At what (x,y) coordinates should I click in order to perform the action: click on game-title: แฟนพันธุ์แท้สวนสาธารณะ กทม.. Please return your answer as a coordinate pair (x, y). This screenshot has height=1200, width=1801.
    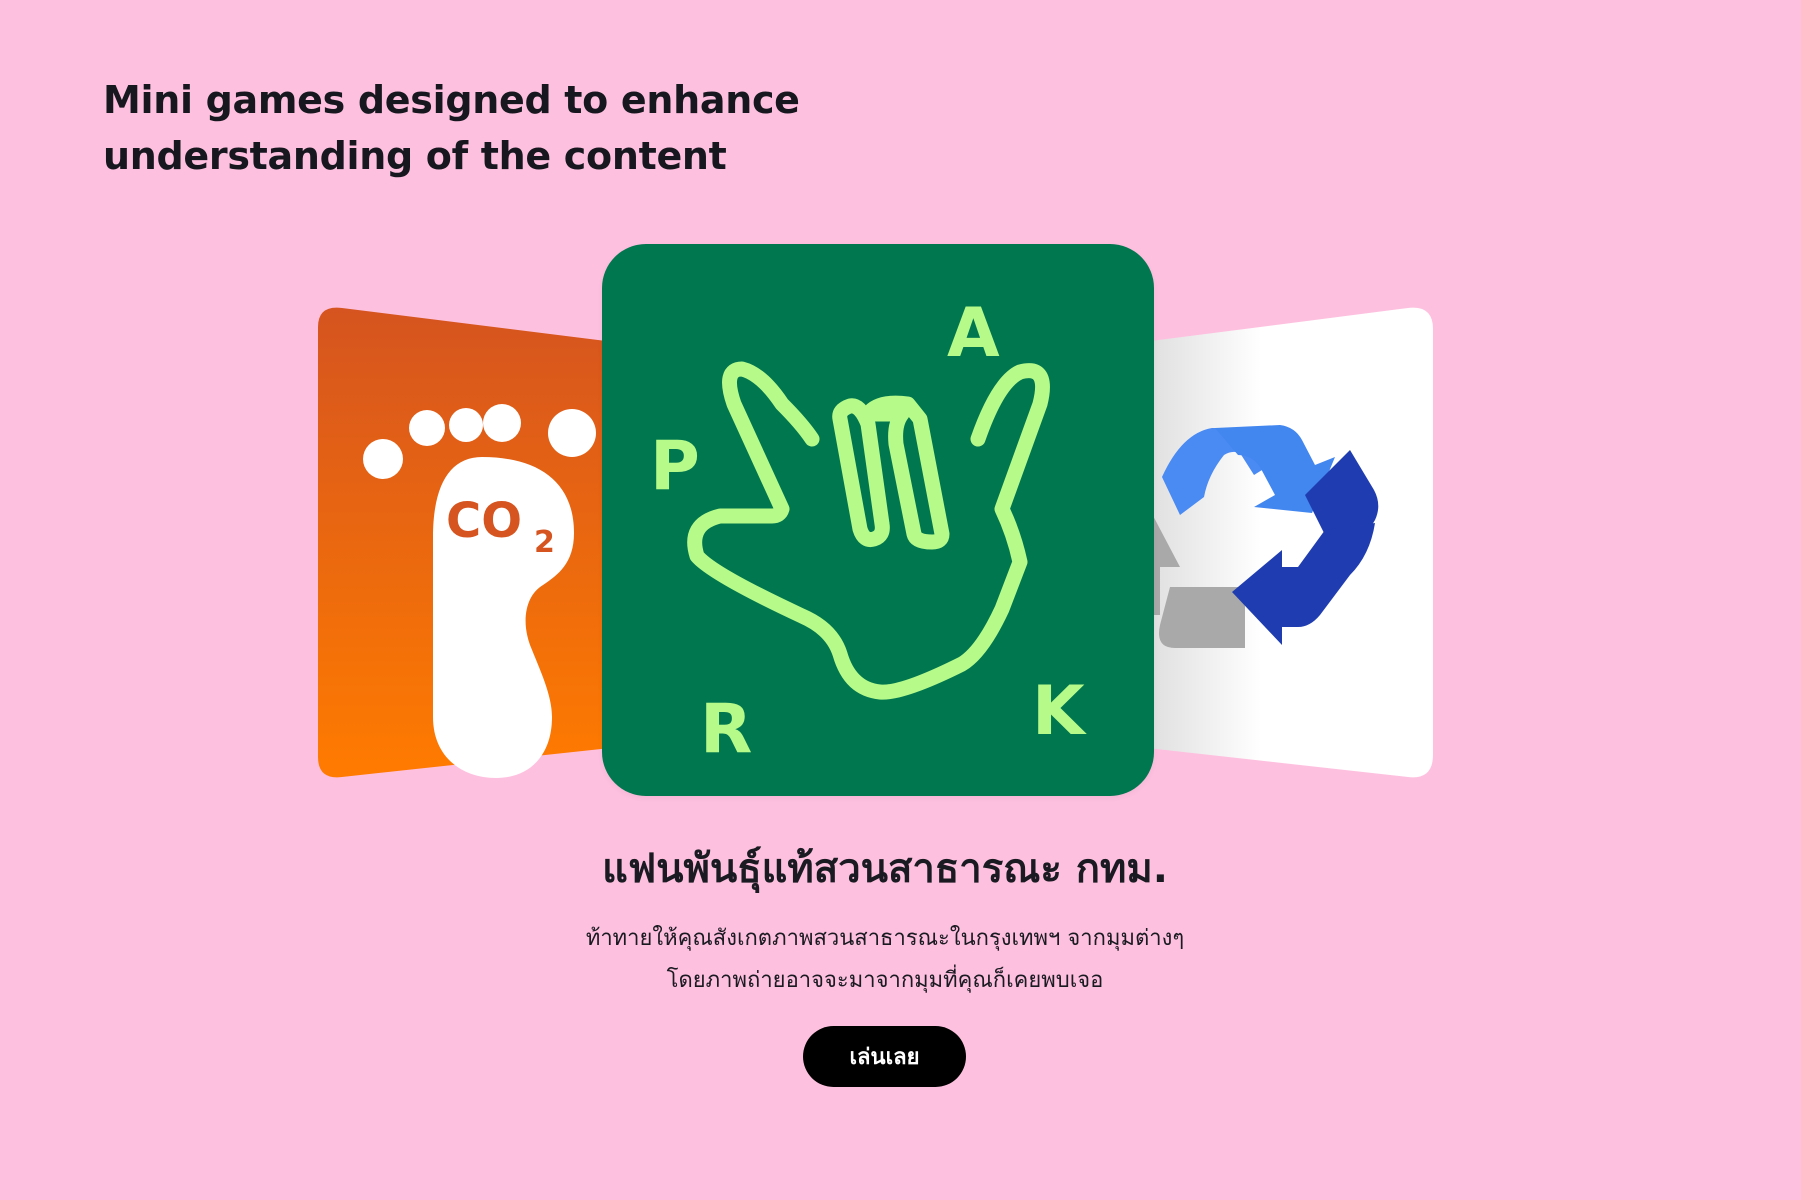
    Looking at the image, I should click on (885, 869).